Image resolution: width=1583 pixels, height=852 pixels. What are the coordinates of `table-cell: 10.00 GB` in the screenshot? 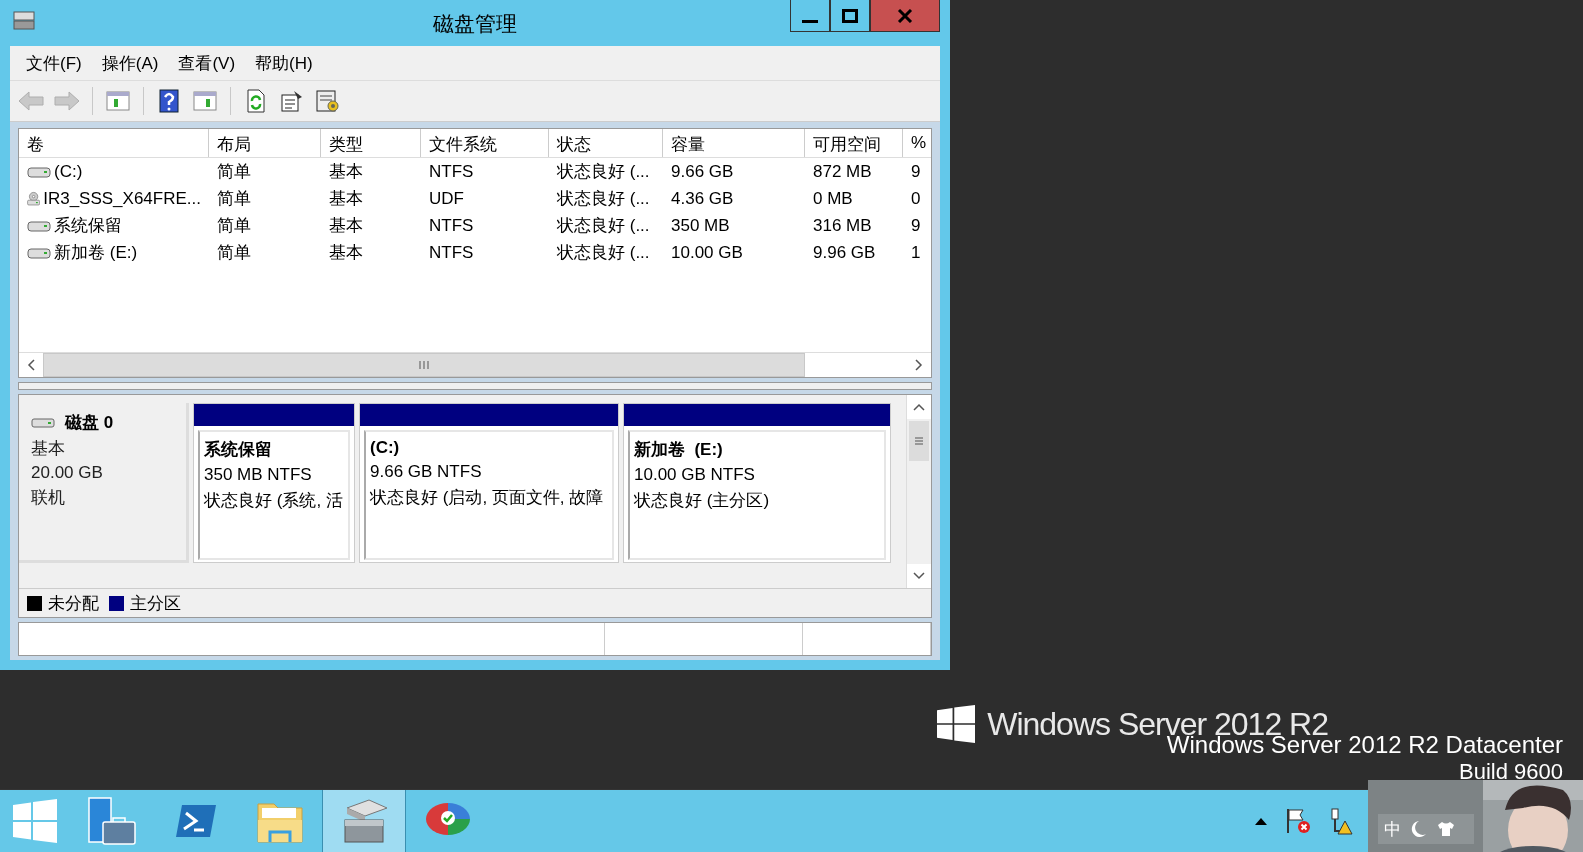 It's located at (707, 252).